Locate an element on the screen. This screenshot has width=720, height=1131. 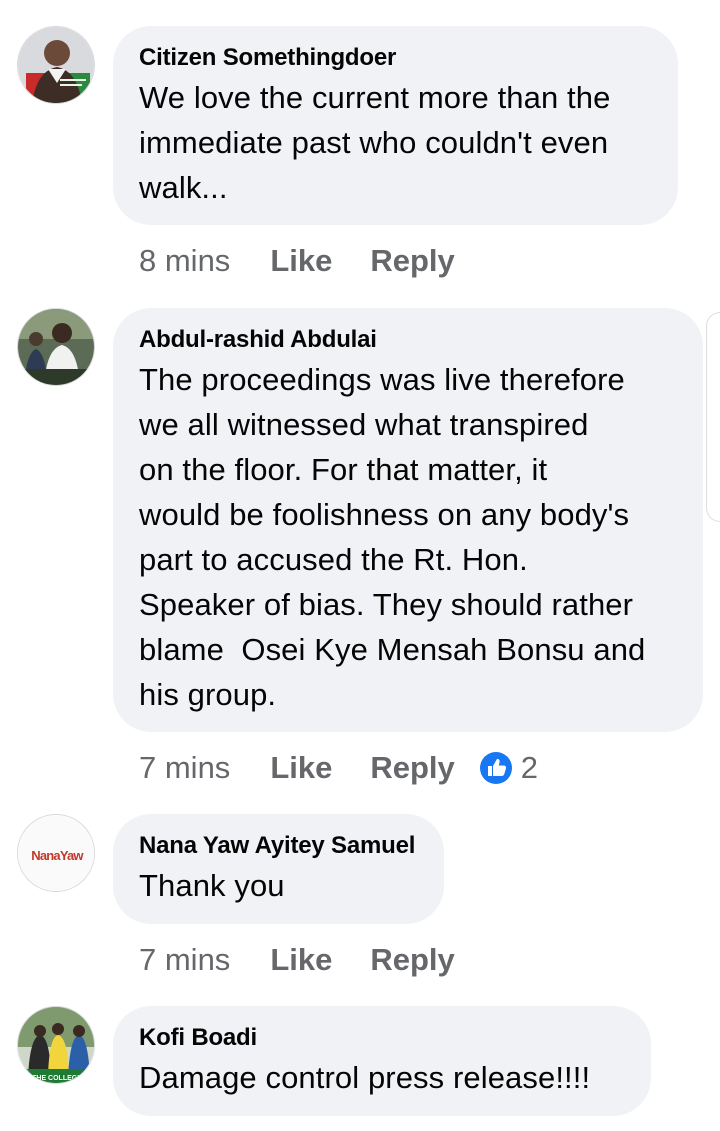
comment-line: immediate past who couldn't even is located at coordinates (374, 142).